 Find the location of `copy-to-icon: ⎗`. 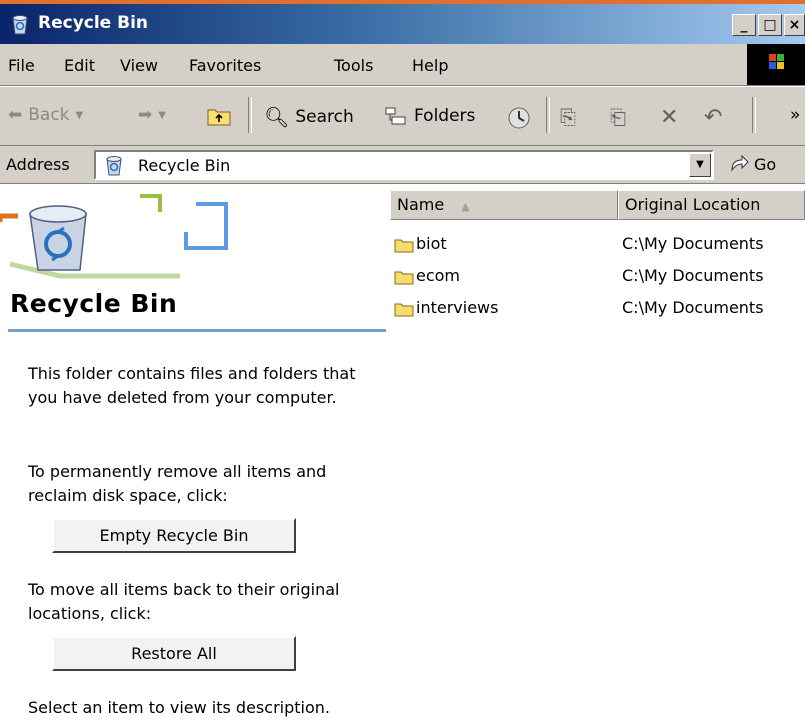

copy-to-icon: ⎗ is located at coordinates (618, 117).